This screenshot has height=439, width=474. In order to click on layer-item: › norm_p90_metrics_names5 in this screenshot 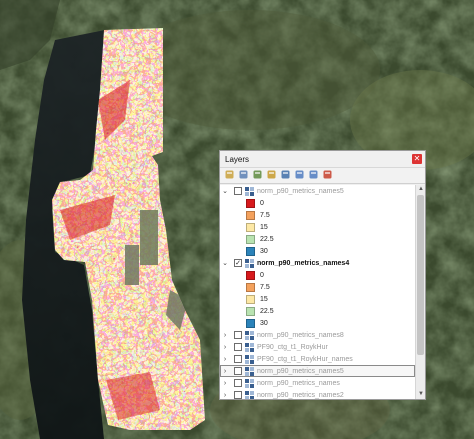, I will do `click(317, 371)`.